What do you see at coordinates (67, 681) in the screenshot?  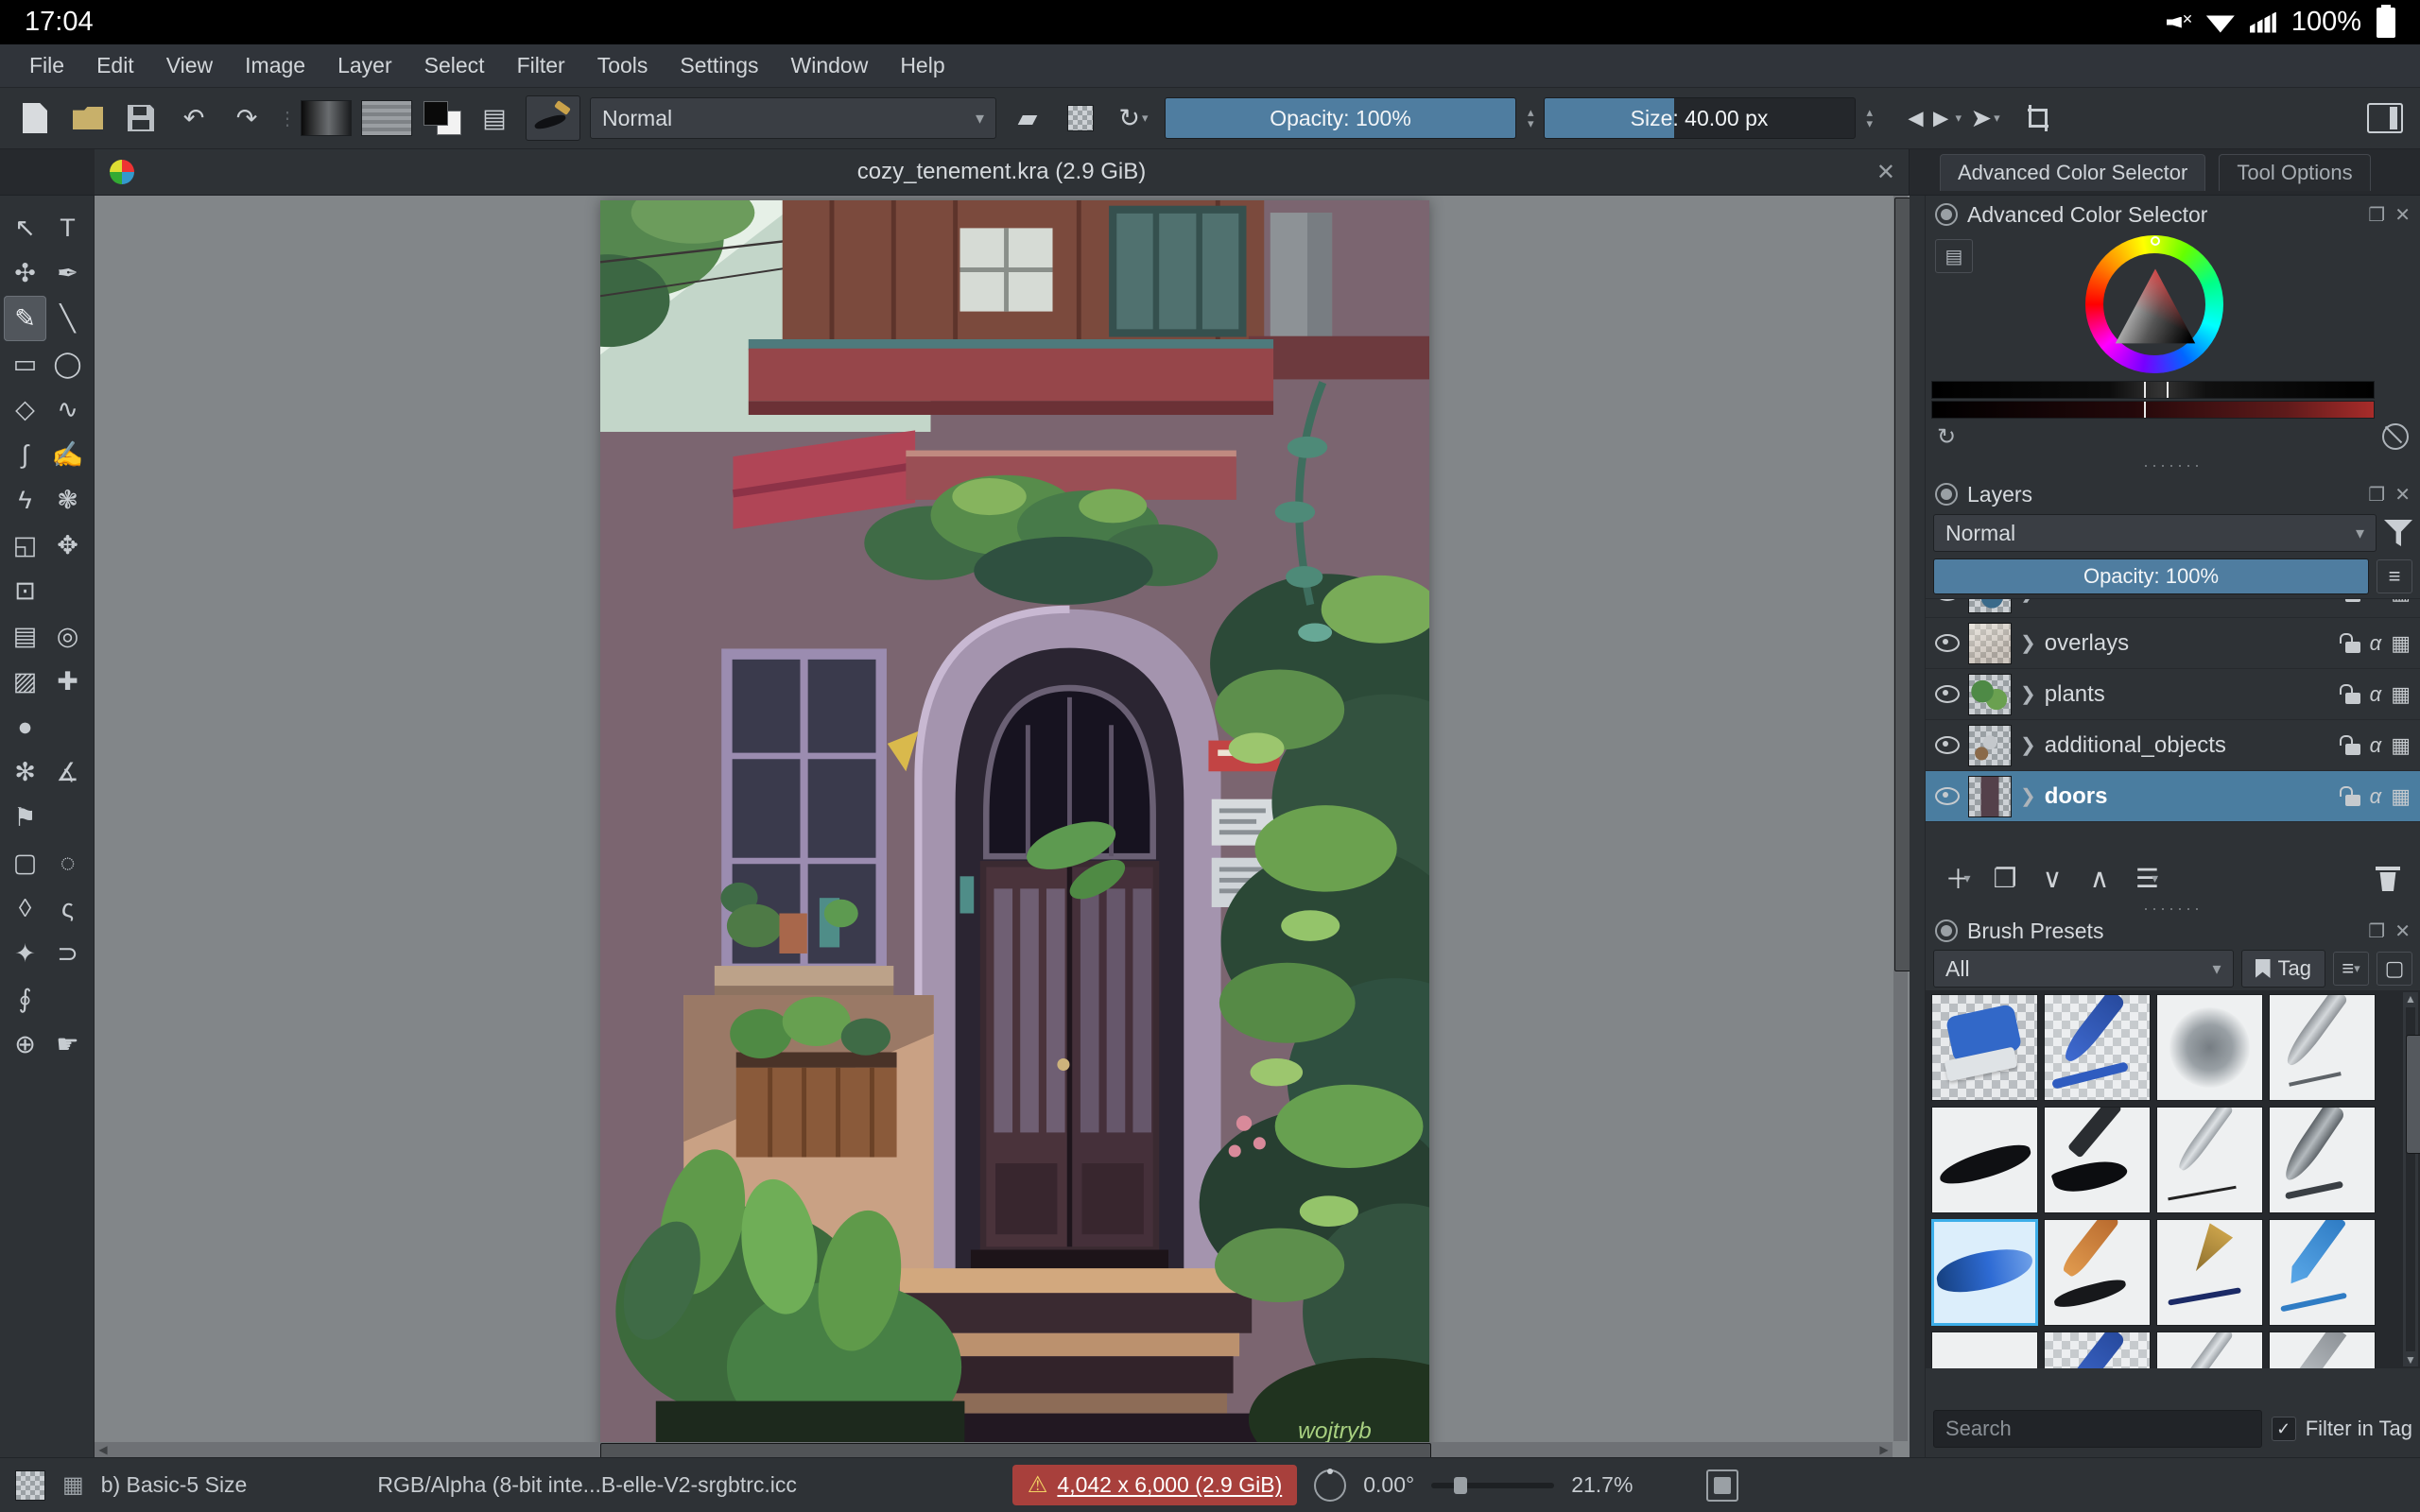 I see `tool-button: ✚` at bounding box center [67, 681].